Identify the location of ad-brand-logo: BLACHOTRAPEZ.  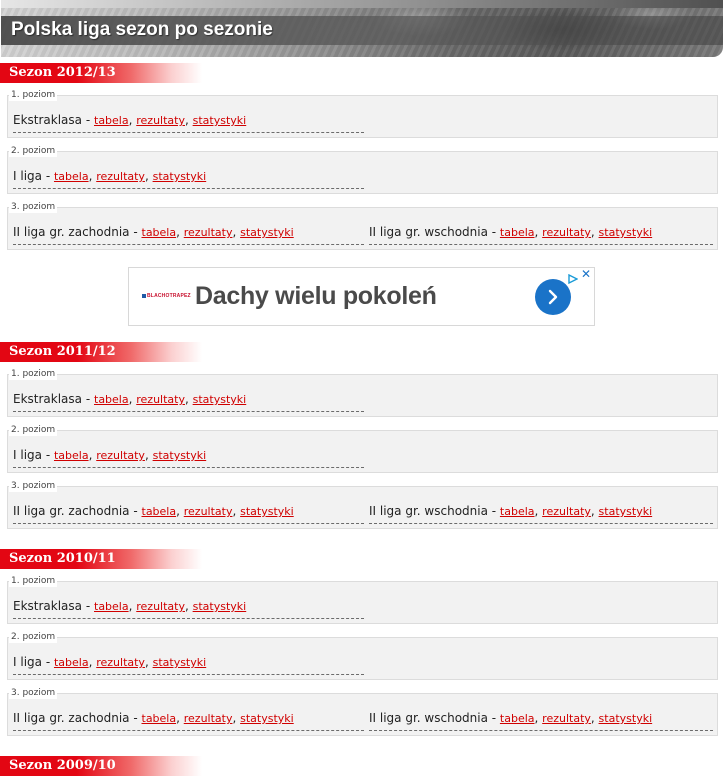
(166, 296).